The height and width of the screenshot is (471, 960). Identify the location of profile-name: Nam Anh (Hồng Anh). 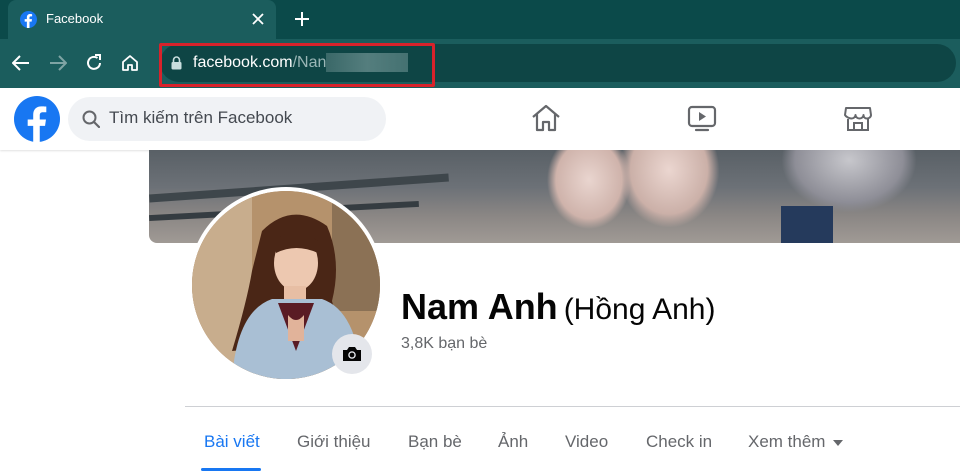
(558, 307).